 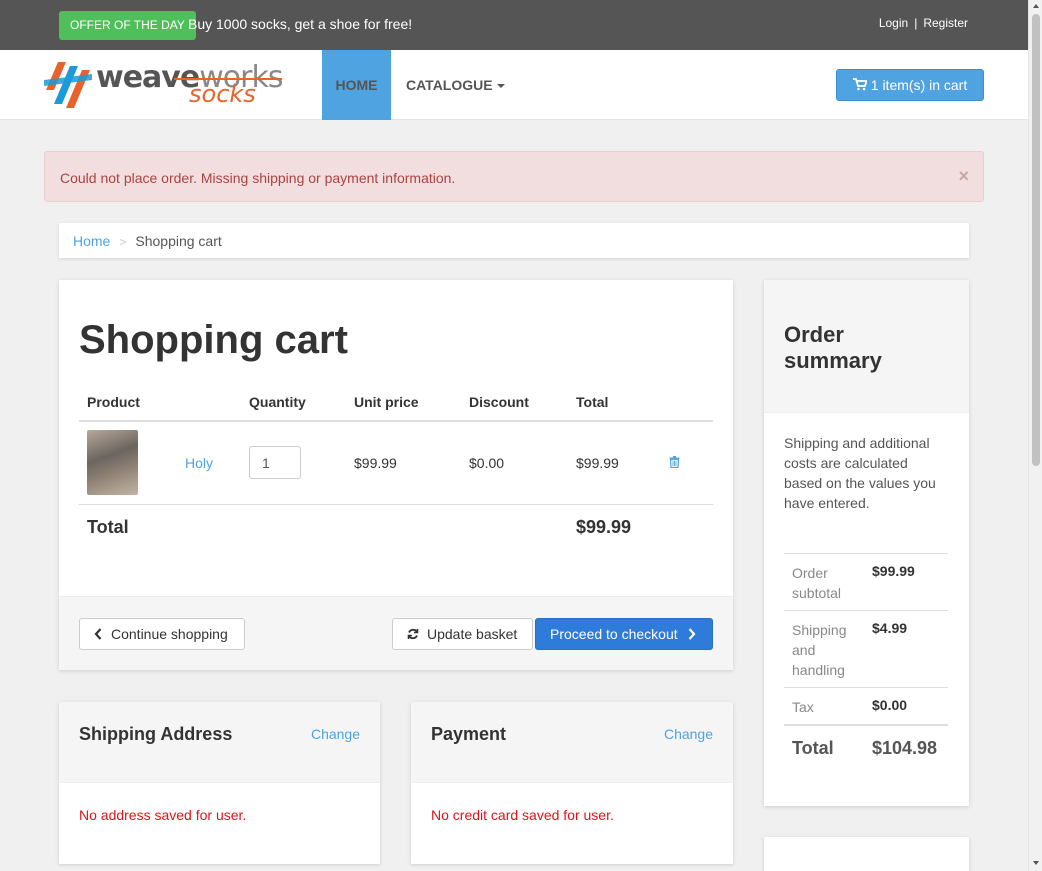 What do you see at coordinates (866, 749) in the screenshot?
I see `summary-row-total: Total $104.98` at bounding box center [866, 749].